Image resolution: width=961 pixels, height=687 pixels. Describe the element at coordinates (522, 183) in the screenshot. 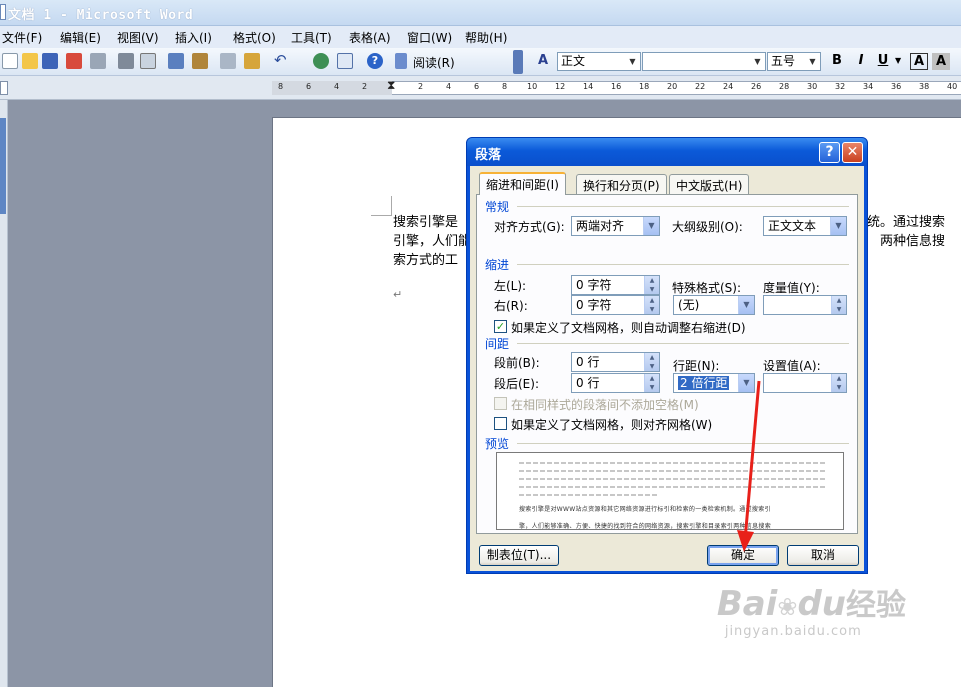

I see `tab-indents-spacing: 缩进和间距(I)` at that location.